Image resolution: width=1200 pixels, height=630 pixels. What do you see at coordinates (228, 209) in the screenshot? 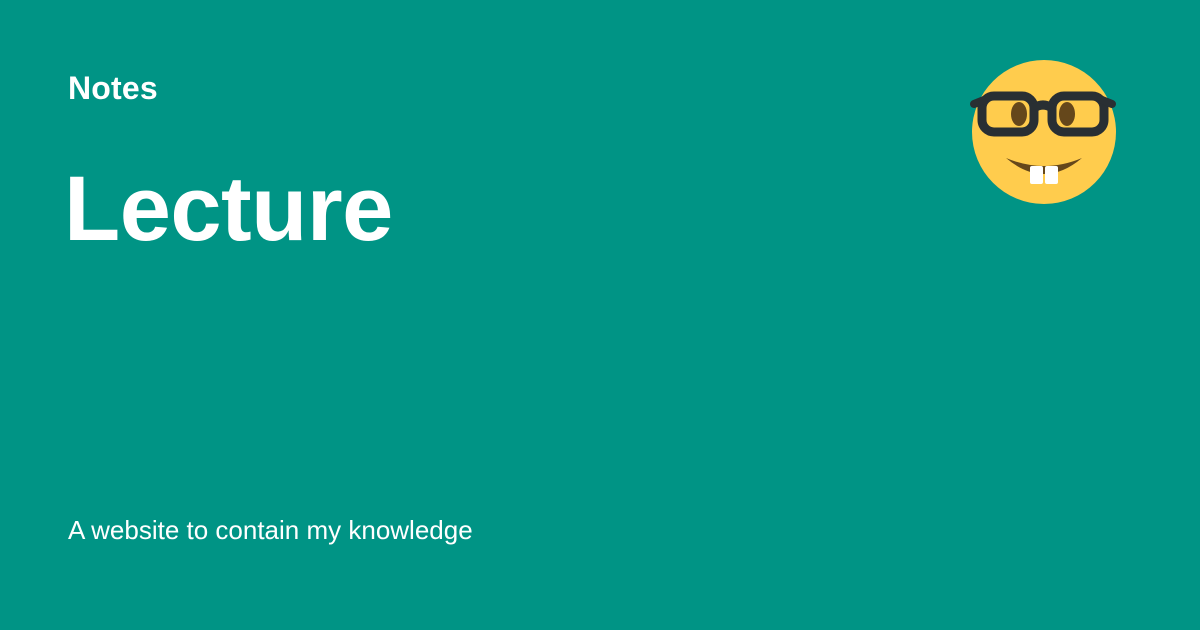
I see `page-title: Lecture` at bounding box center [228, 209].